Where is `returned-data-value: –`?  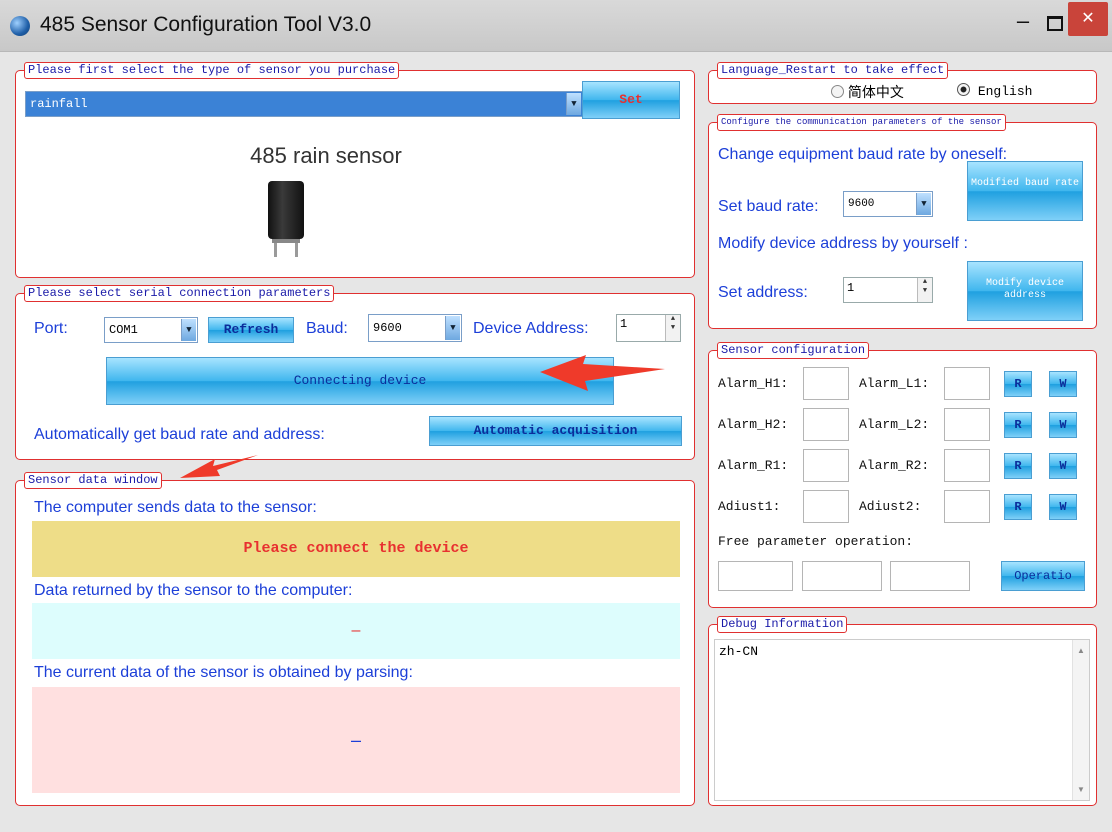 returned-data-value: – is located at coordinates (356, 630).